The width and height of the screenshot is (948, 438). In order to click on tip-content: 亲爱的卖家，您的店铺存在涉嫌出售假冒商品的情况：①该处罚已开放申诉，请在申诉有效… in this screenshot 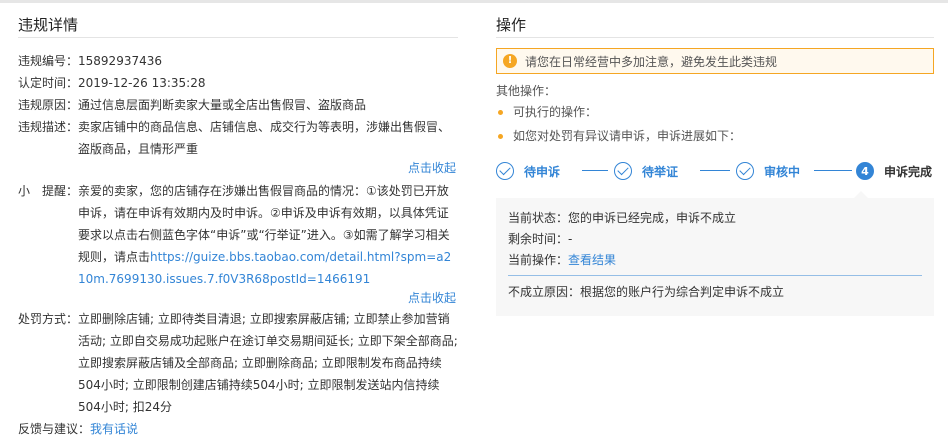, I will do `click(268, 235)`.